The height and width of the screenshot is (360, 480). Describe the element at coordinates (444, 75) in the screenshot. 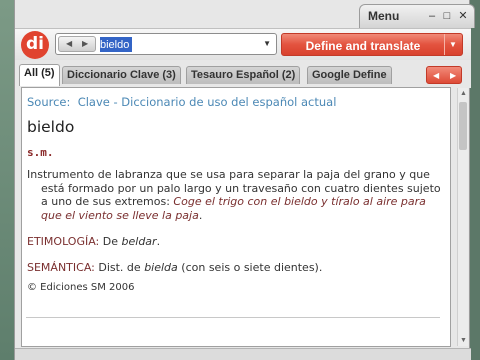

I see `tab-scroll-buttons: ◀ ▶` at that location.